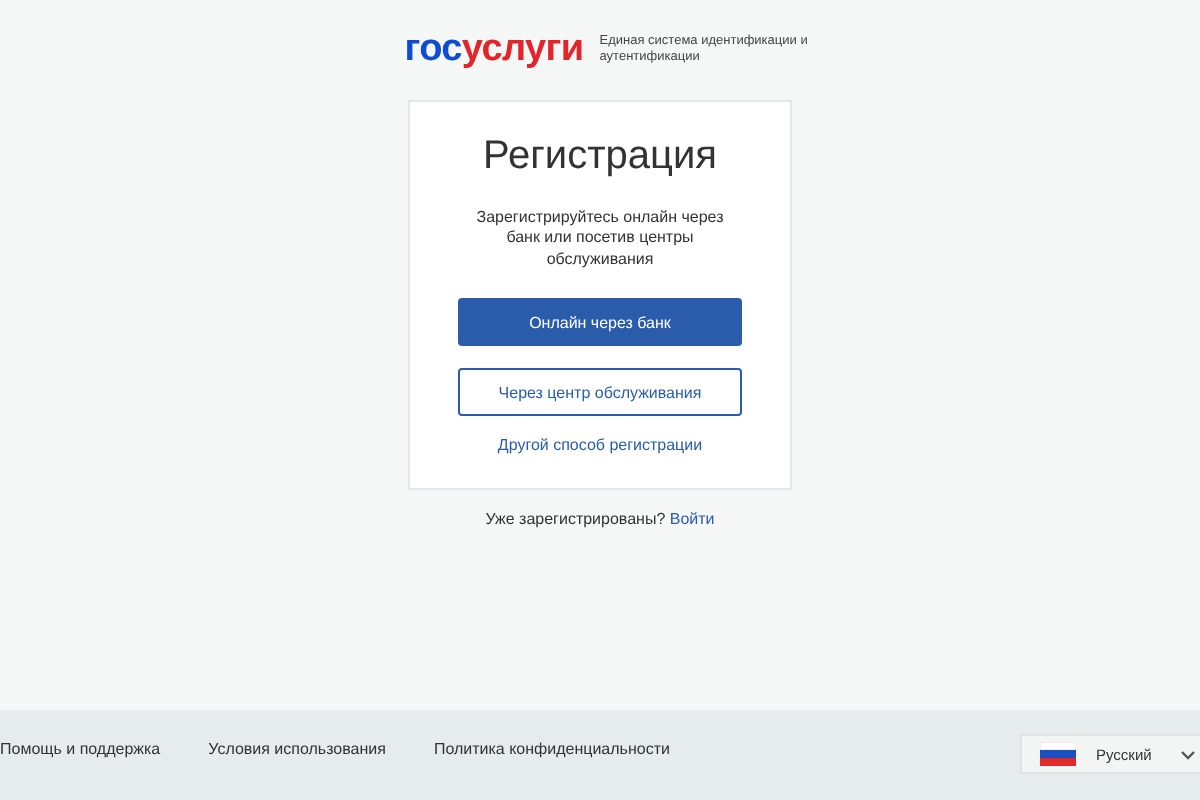 This screenshot has width=1200, height=800. I want to click on chevron-icon, so click(1188, 754).